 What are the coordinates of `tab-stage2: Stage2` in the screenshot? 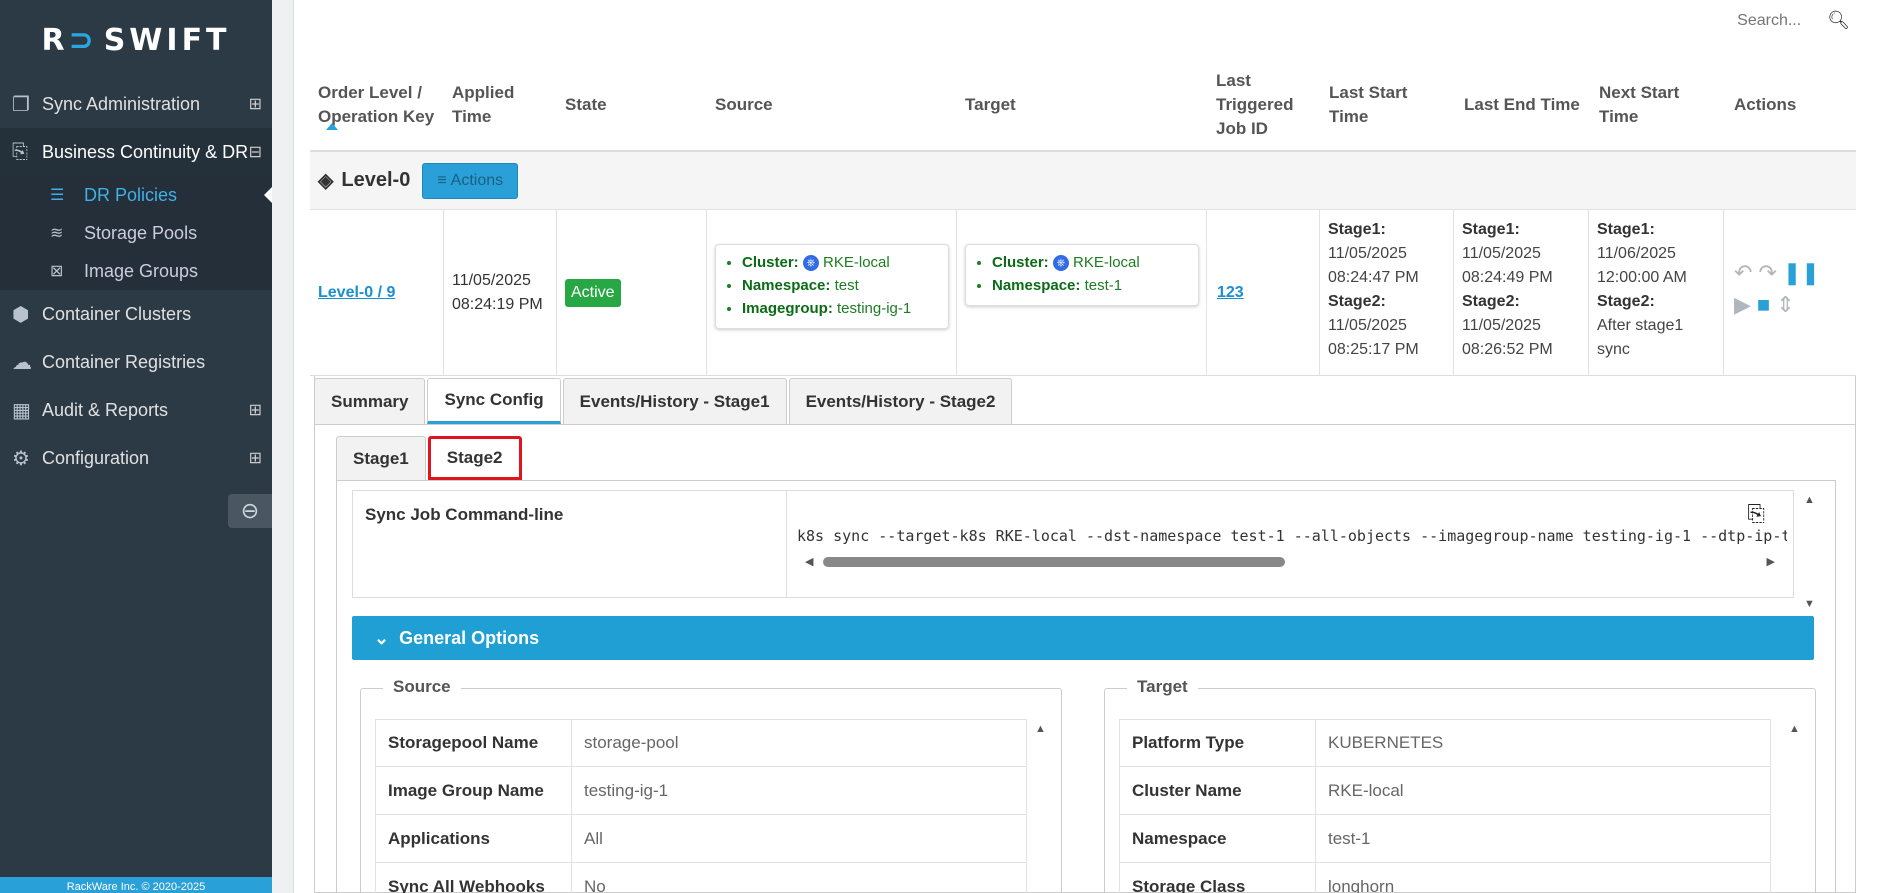 It's located at (474, 458).